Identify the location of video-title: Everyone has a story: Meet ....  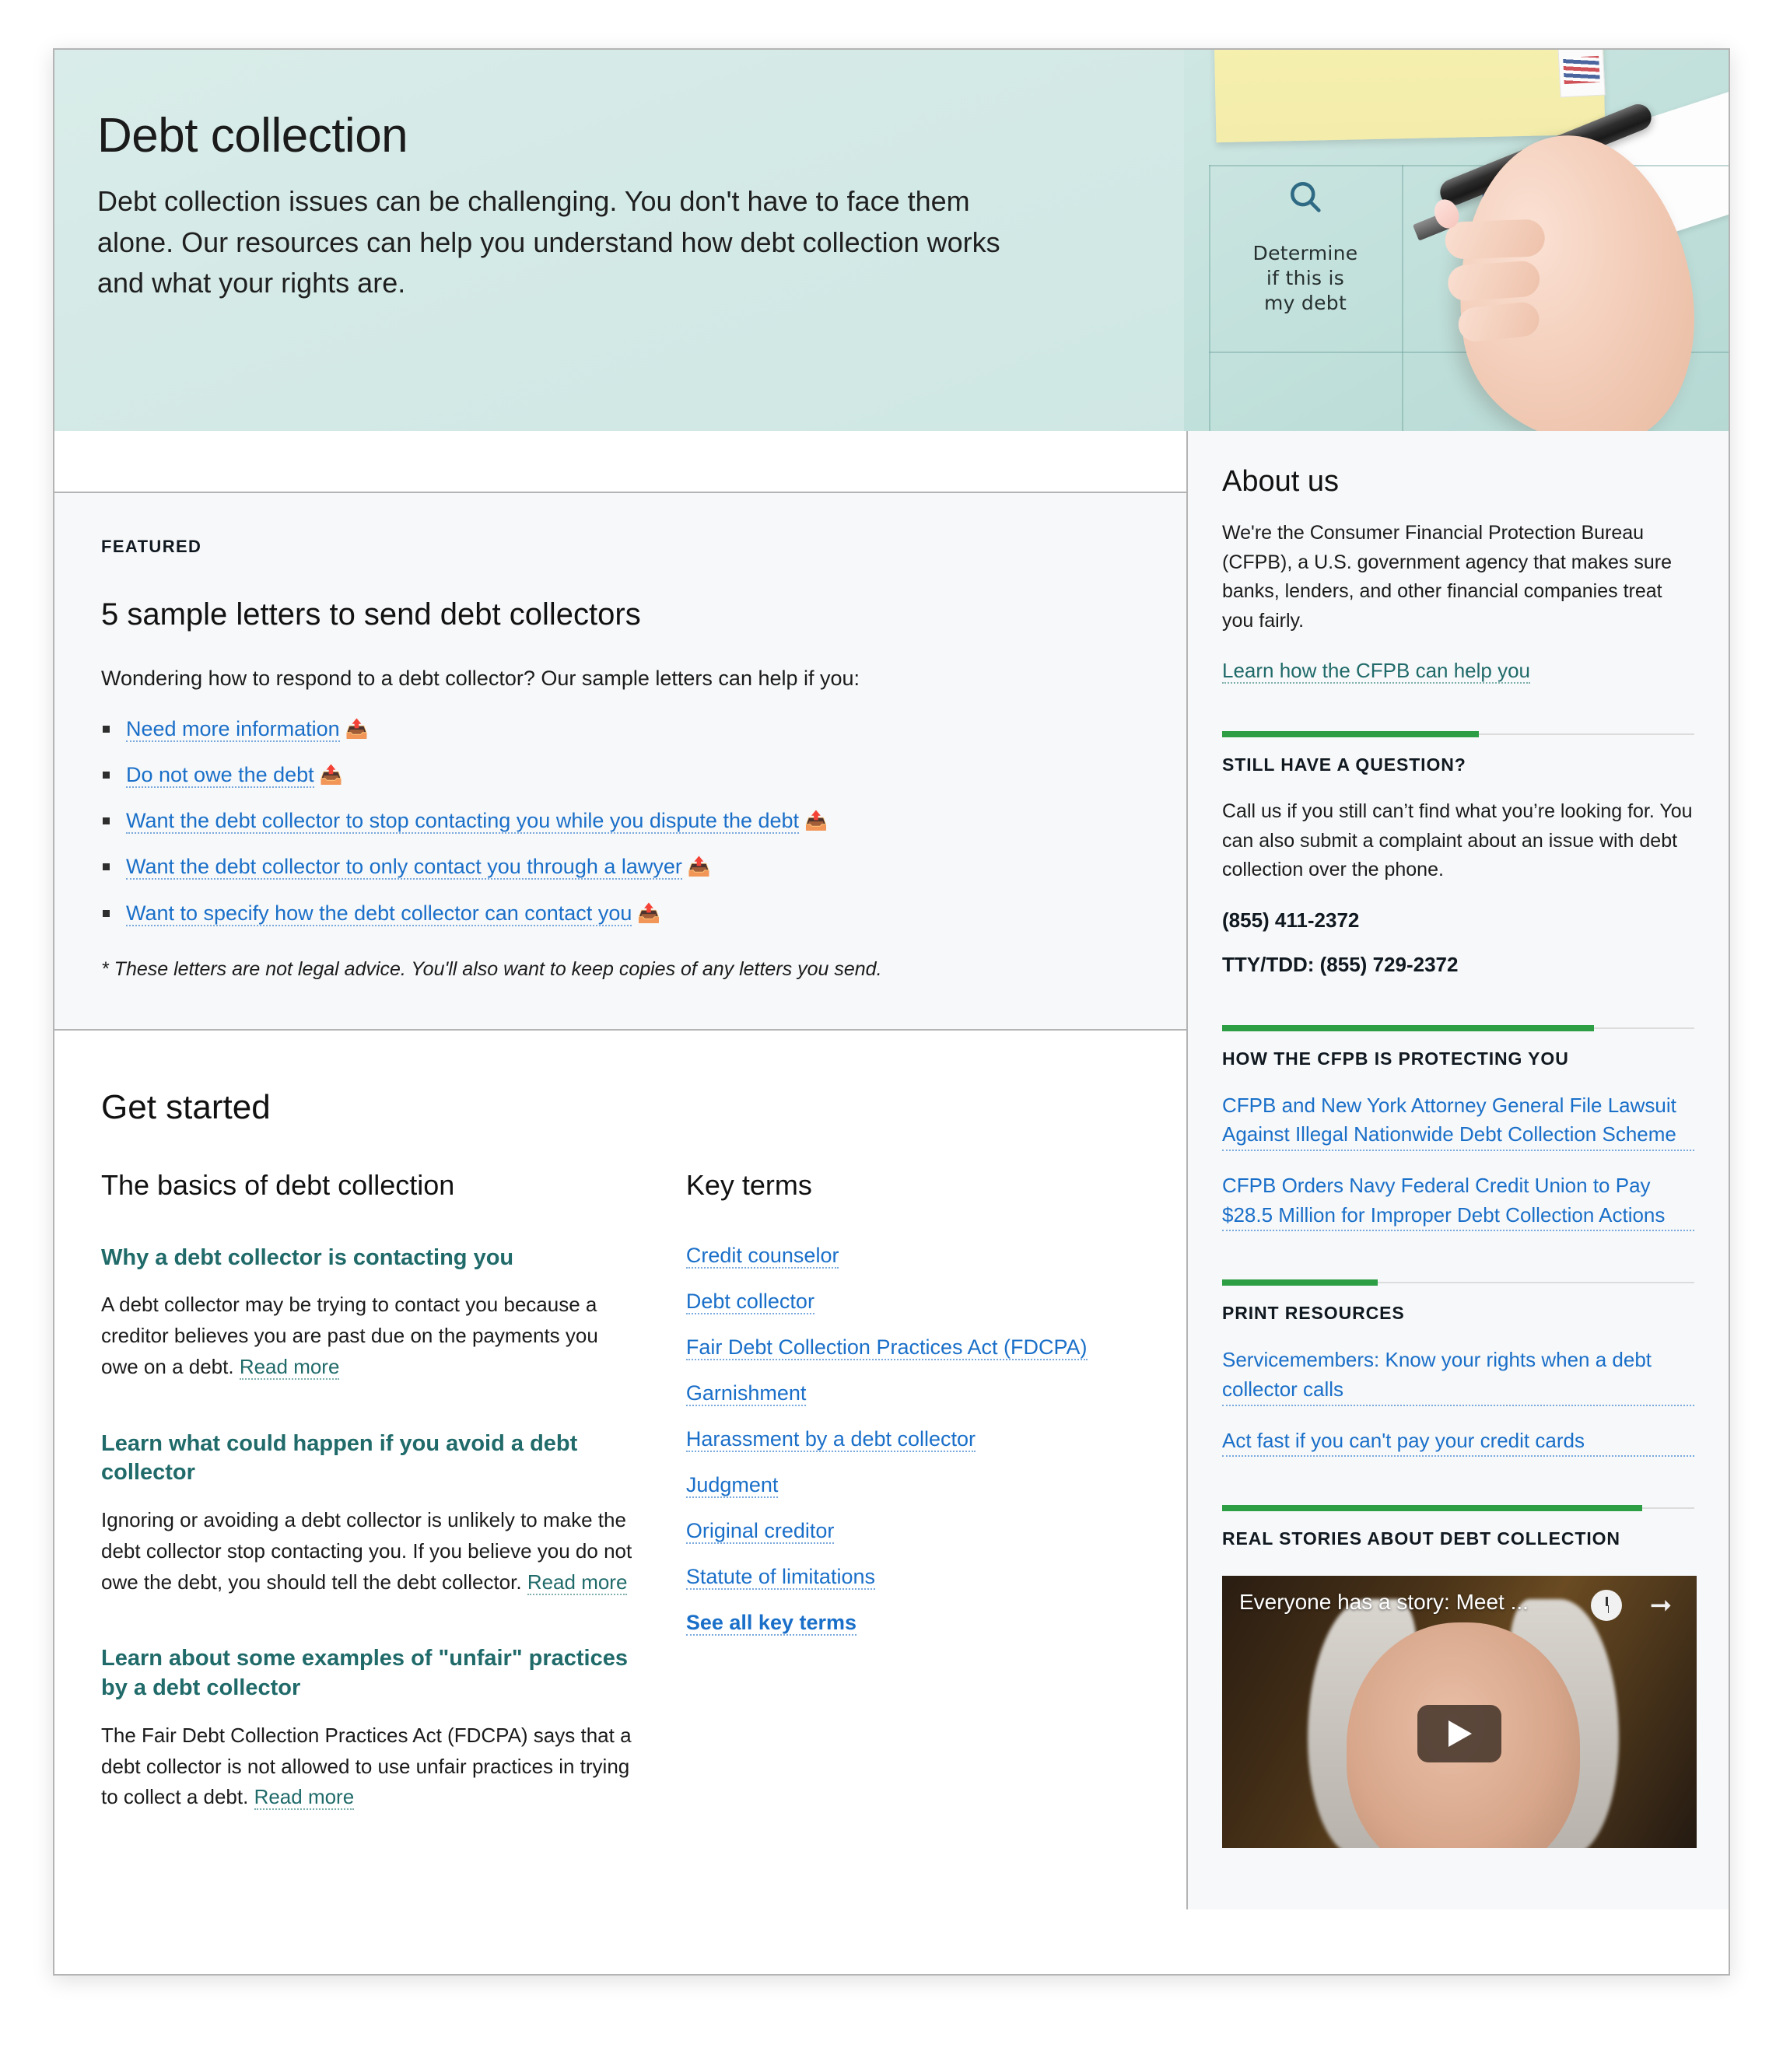
(1384, 1603).